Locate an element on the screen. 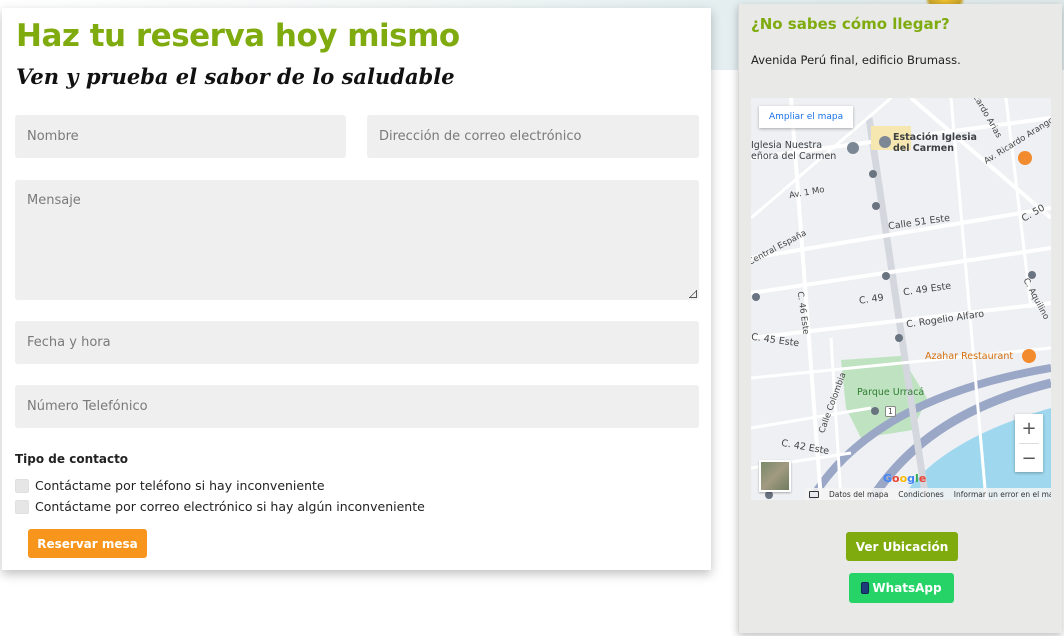 This screenshot has width=1064, height=636. contact-type-label: Tipo de contacto is located at coordinates (72, 459).